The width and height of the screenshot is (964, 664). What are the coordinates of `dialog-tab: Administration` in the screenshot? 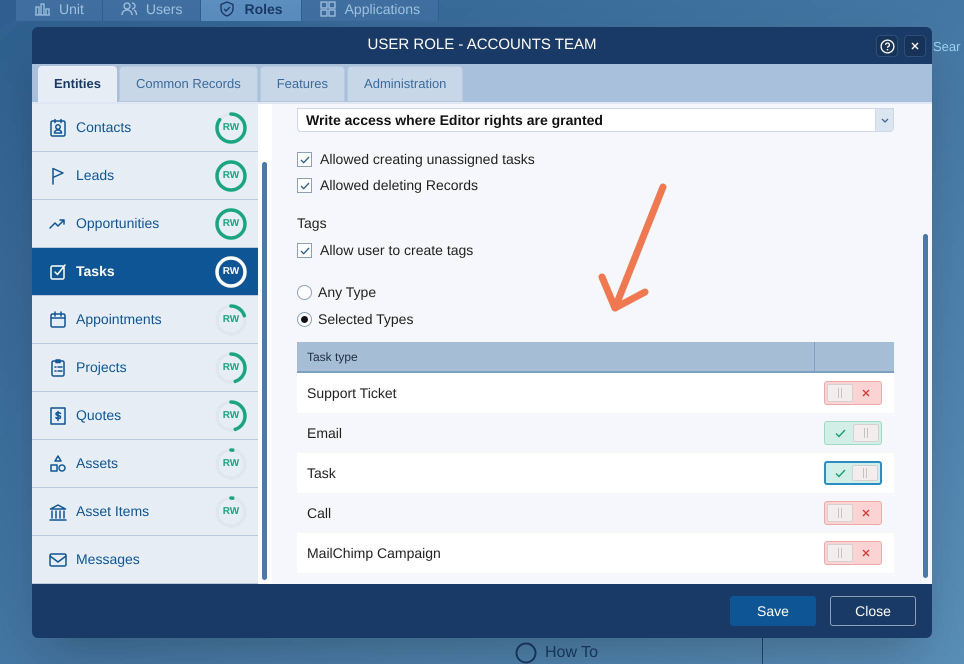 It's located at (405, 84).